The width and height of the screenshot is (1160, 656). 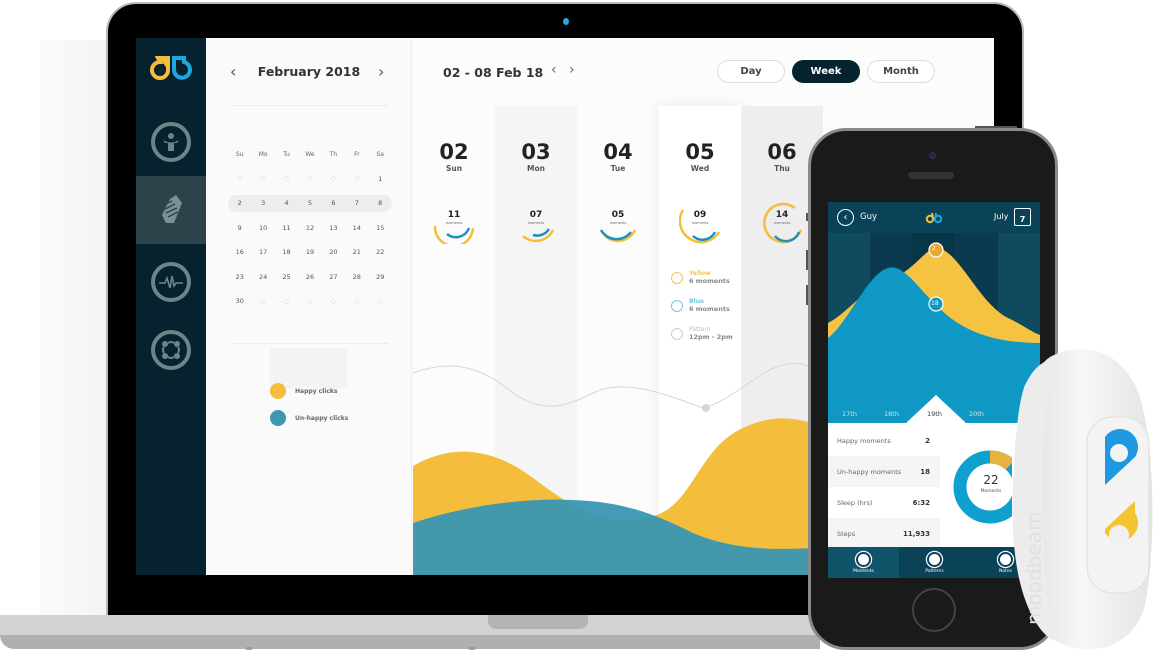 What do you see at coordinates (934, 248) in the screenshot?
I see `happy-marker-value: 2` at bounding box center [934, 248].